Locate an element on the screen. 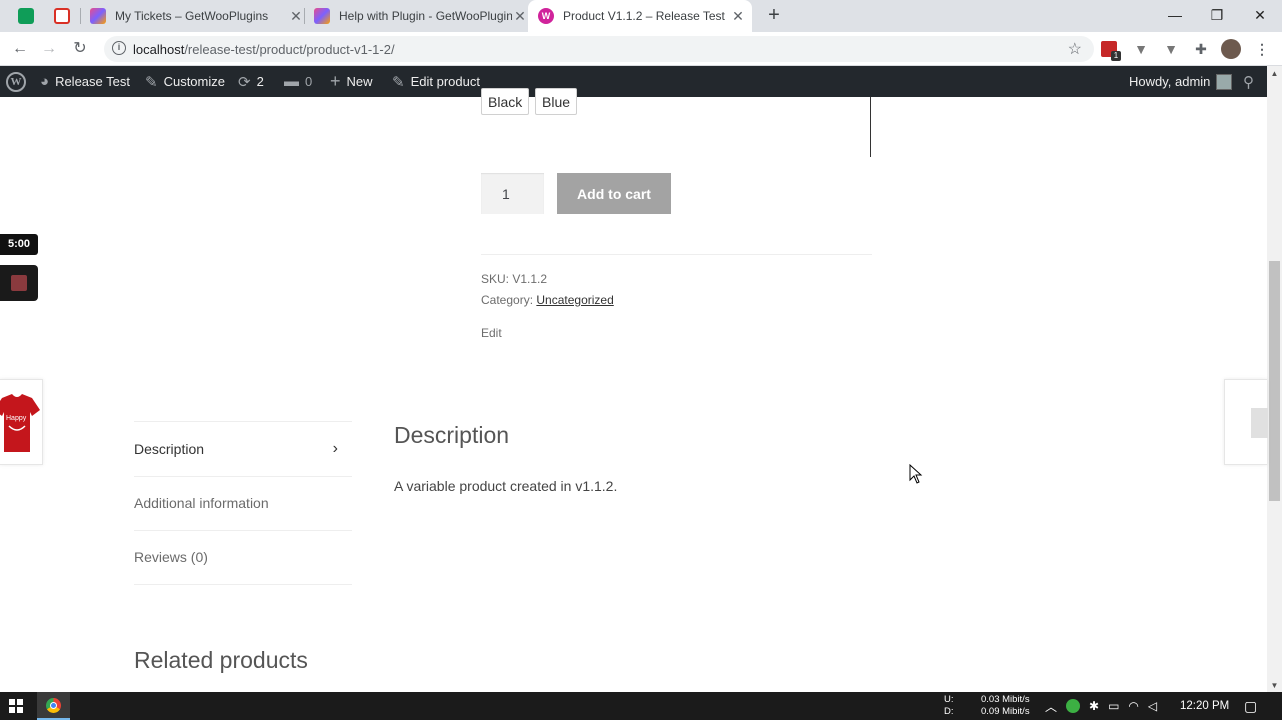  scroll-up-arrow-icon: ▲ is located at coordinates (1274, 73).